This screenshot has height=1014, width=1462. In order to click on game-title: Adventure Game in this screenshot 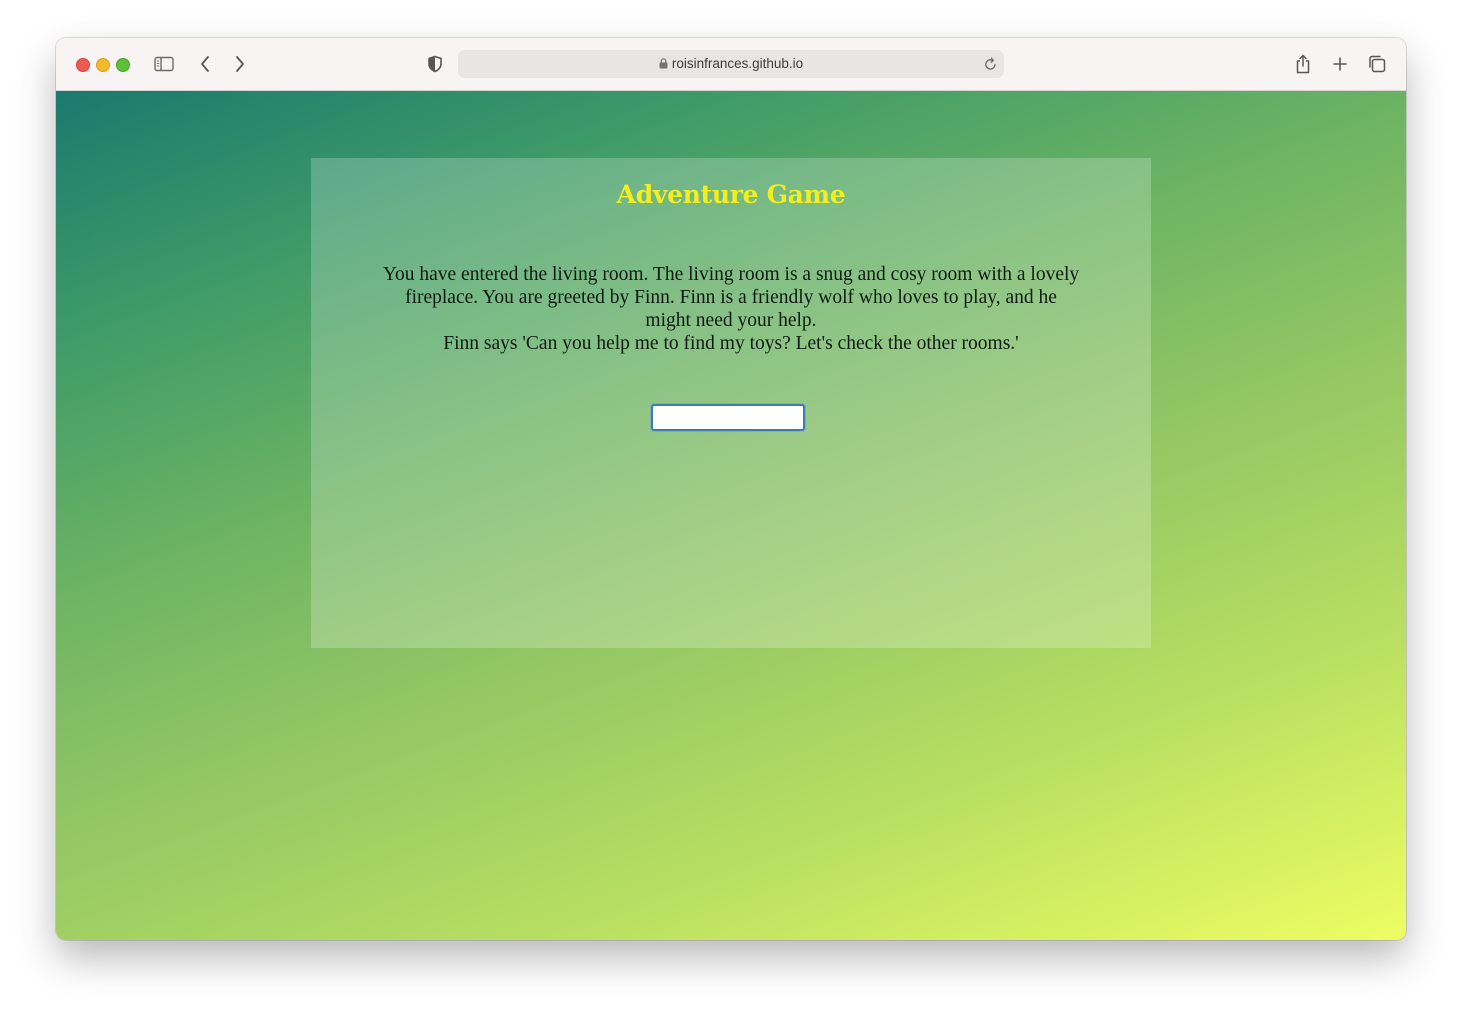, I will do `click(731, 194)`.